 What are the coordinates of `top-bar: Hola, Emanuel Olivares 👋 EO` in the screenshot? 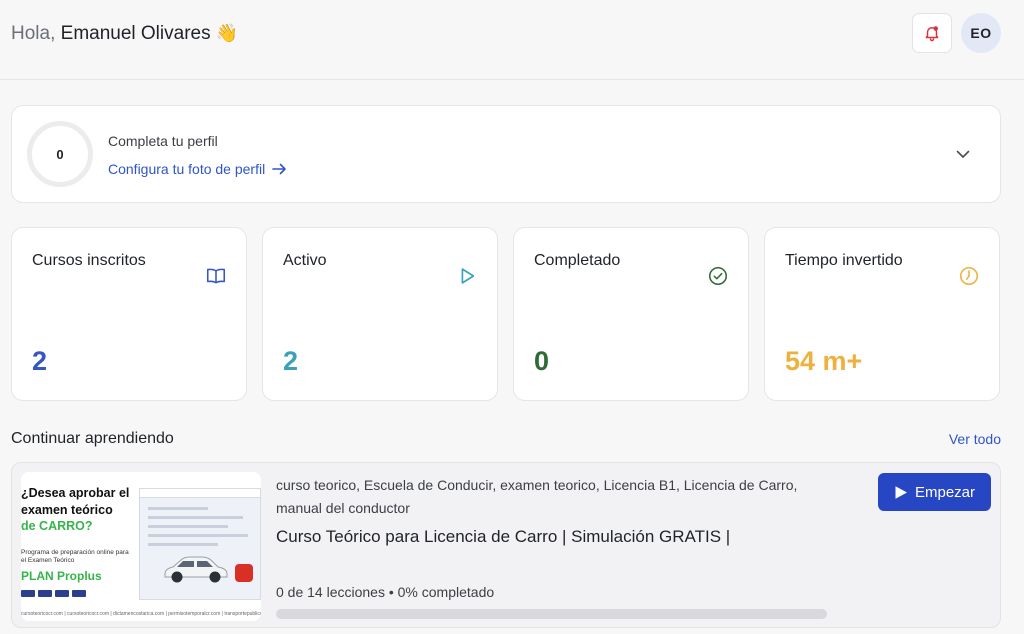 It's located at (512, 40).